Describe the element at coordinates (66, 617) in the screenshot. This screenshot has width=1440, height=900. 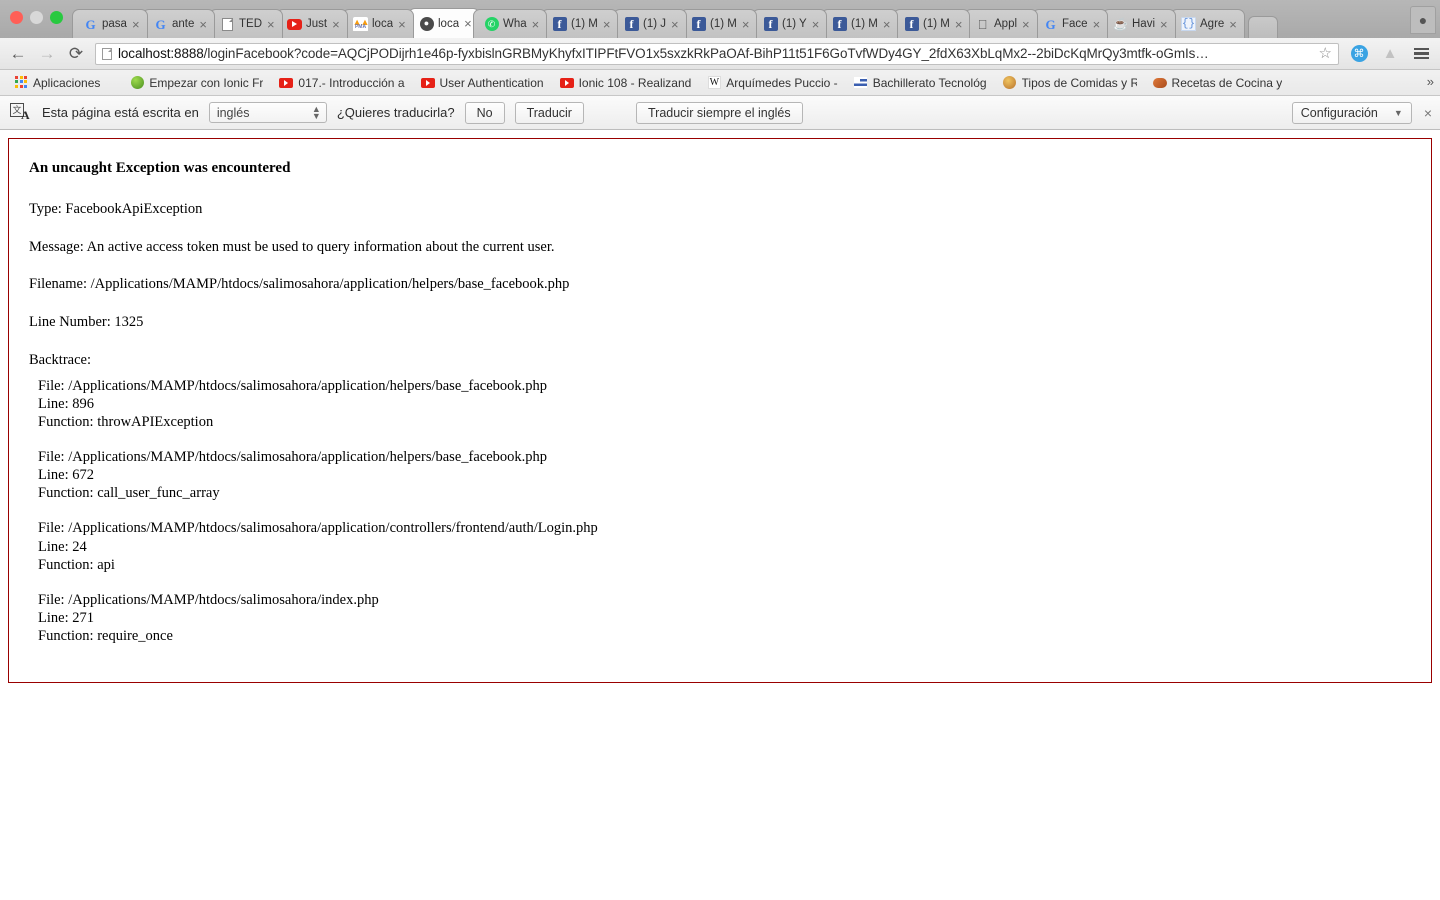
I see `backtrace-line: Line: 271` at that location.